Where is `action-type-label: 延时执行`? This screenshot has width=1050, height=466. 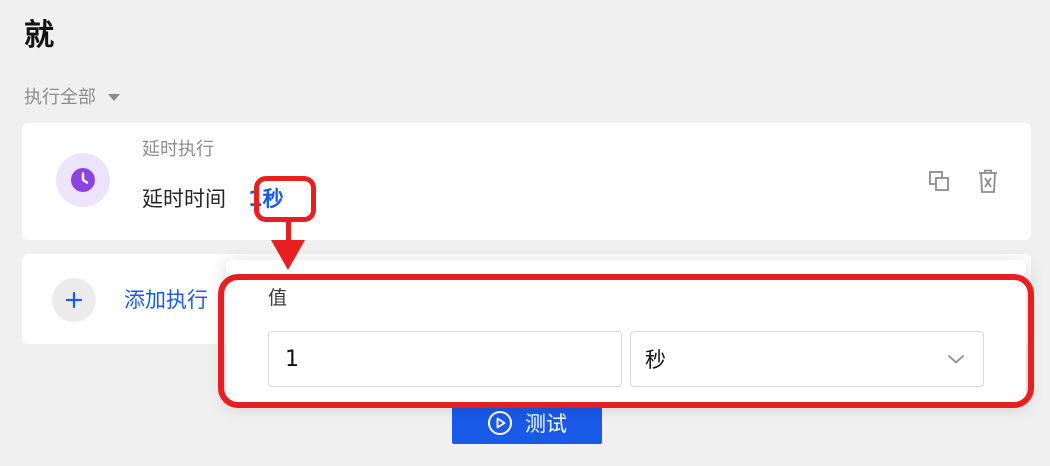 action-type-label: 延时执行 is located at coordinates (178, 149).